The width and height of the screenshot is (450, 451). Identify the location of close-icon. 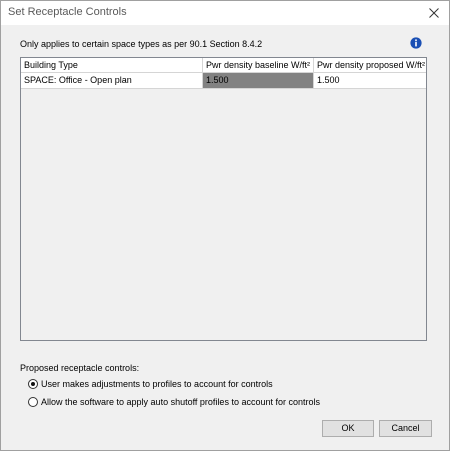
(434, 13).